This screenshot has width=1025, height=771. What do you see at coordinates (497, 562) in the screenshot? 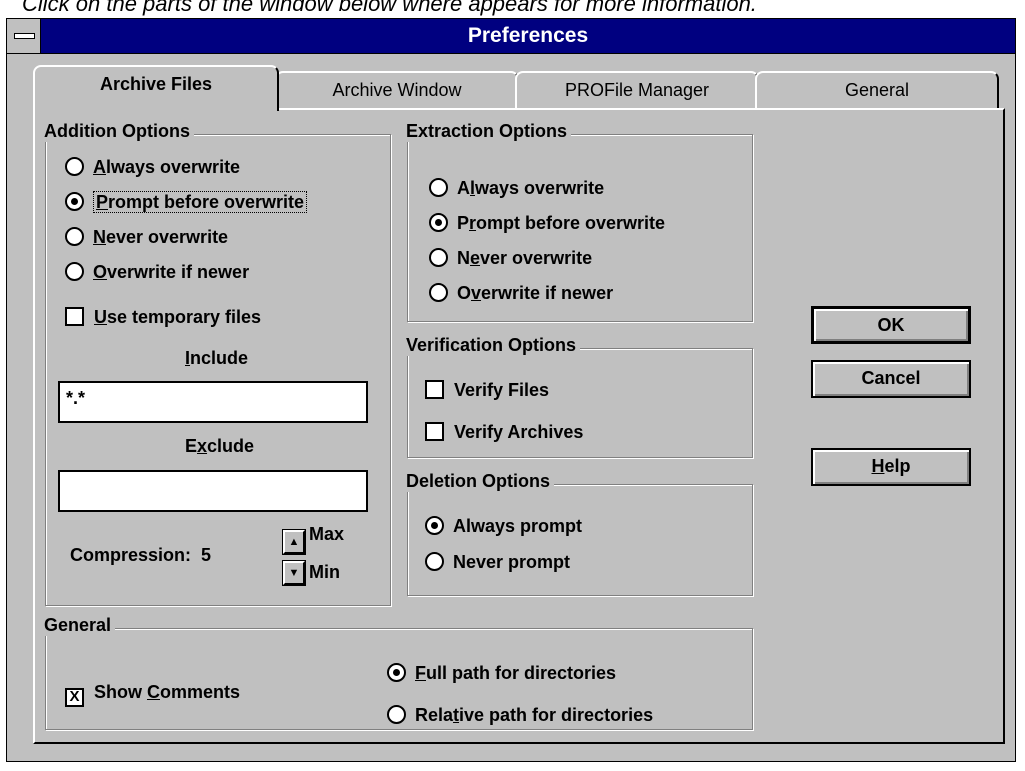
I see `never-prompt-radio: Never prompt` at bounding box center [497, 562].